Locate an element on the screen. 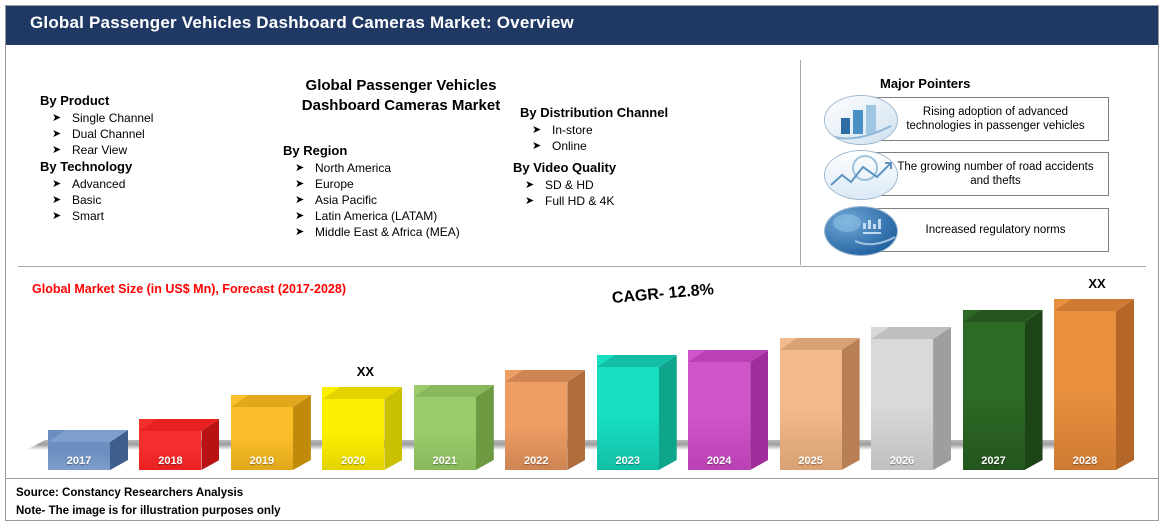 Image resolution: width=1165 pixels, height=528 pixels. line-graph-icon is located at coordinates (861, 175).